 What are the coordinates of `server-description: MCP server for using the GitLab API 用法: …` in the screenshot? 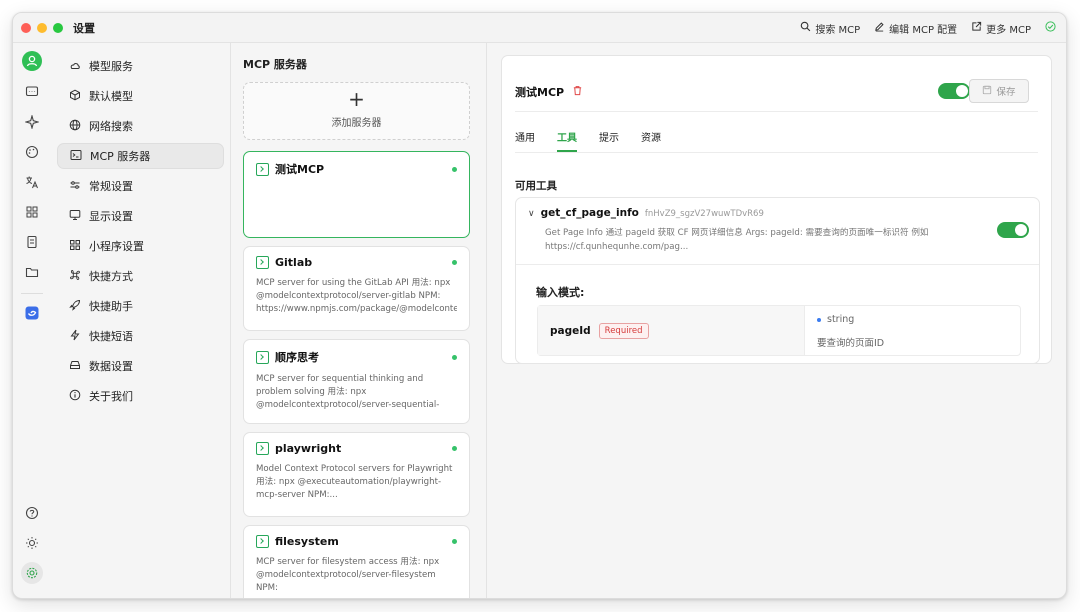 It's located at (356, 296).